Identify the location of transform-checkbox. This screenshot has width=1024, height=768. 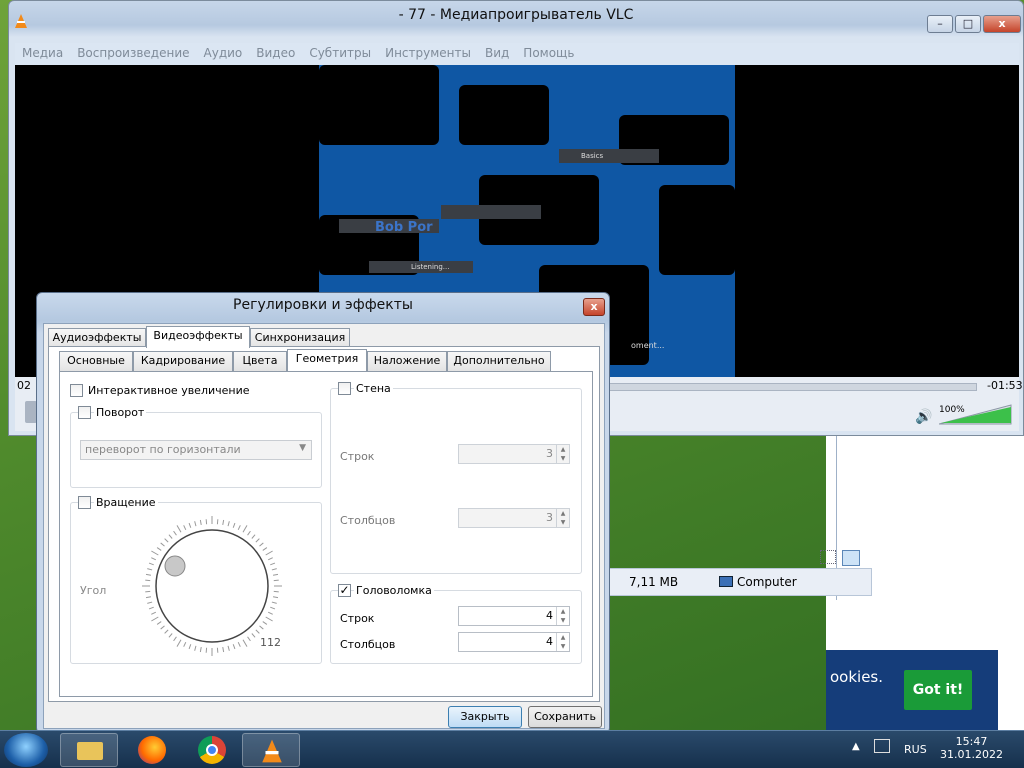
(84, 412).